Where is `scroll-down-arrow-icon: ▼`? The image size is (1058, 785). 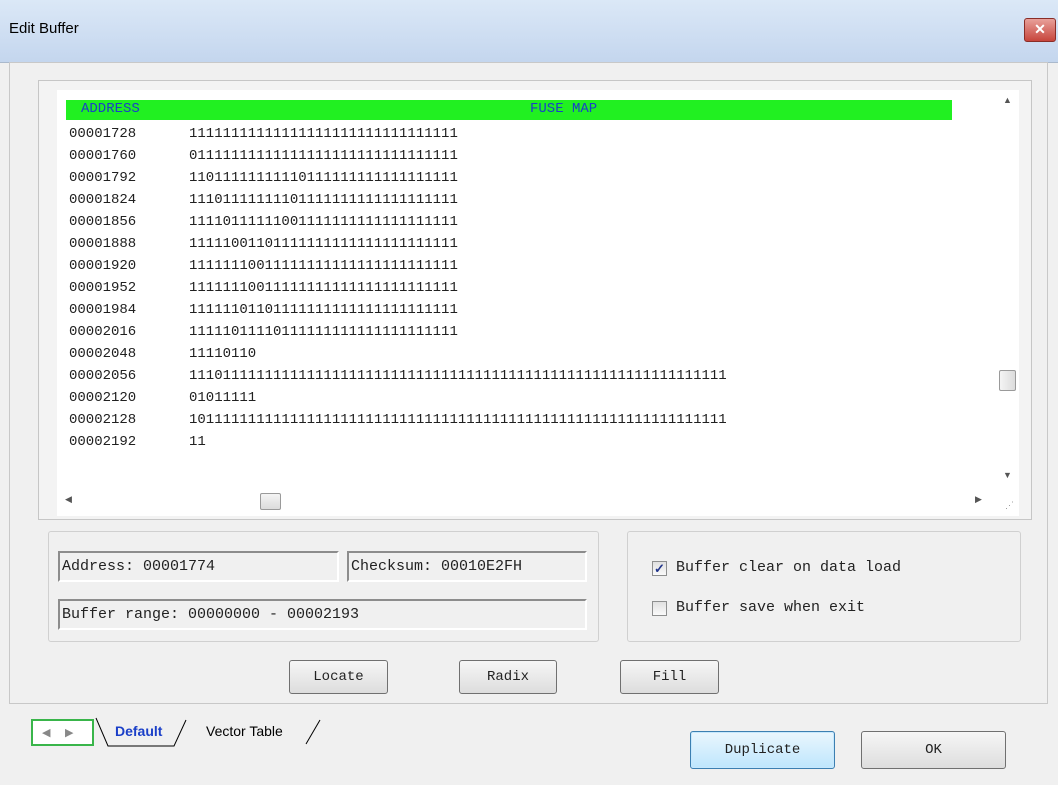 scroll-down-arrow-icon: ▼ is located at coordinates (1007, 475).